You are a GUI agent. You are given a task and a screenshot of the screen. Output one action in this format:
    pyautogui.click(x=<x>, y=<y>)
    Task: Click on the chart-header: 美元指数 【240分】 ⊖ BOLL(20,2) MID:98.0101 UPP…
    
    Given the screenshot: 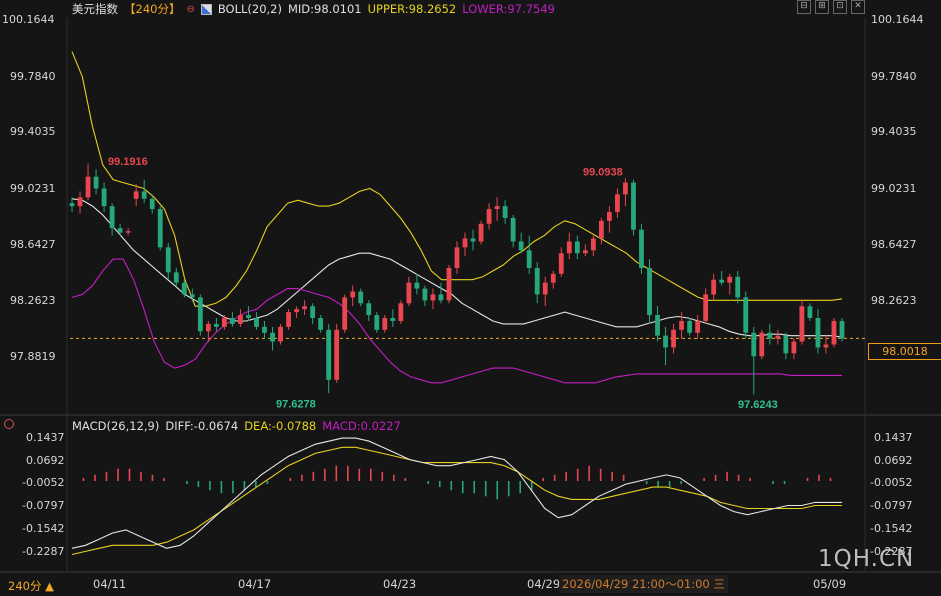 What is the action you would take?
    pyautogui.click(x=313, y=9)
    